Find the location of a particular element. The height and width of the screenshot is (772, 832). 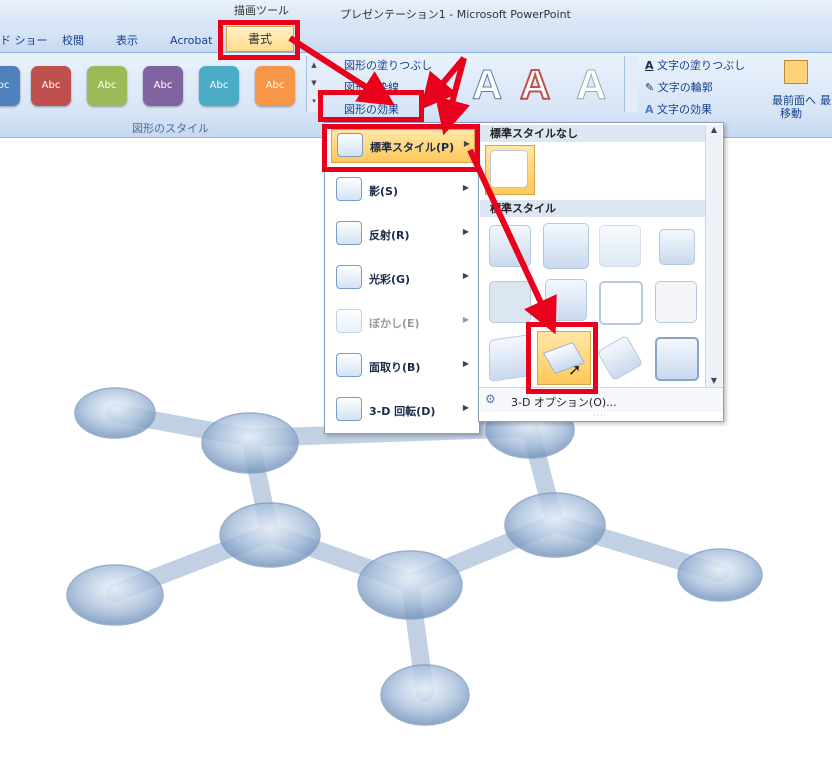

text-fill-button: A 文字の塗りつぶし is located at coordinates (695, 65).